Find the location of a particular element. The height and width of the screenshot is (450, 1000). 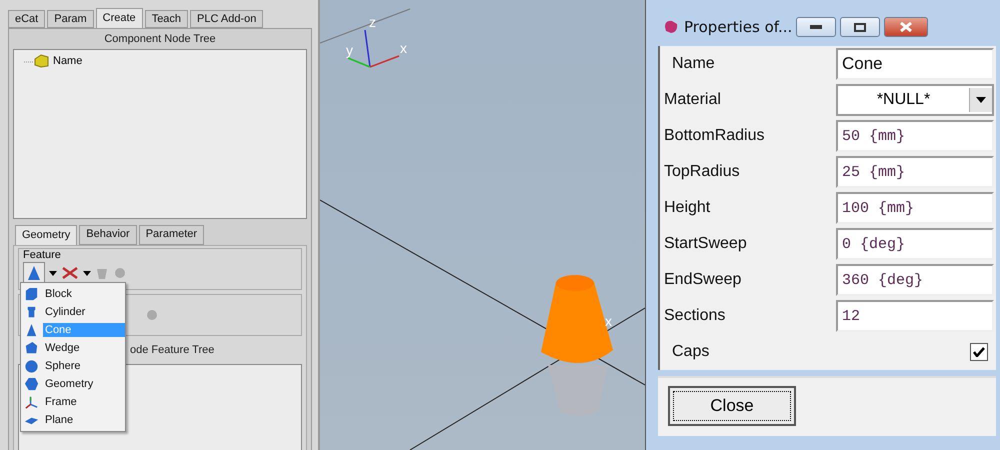

property-label: EndSweep is located at coordinates (703, 280).